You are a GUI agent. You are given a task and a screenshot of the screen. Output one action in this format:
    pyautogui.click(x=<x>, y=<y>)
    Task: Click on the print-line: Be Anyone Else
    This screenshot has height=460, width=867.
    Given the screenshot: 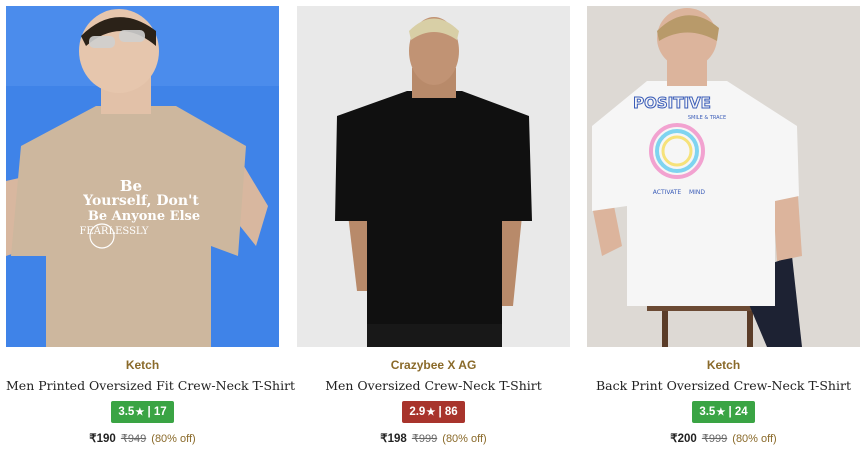 What is the action you would take?
    pyautogui.click(x=144, y=216)
    